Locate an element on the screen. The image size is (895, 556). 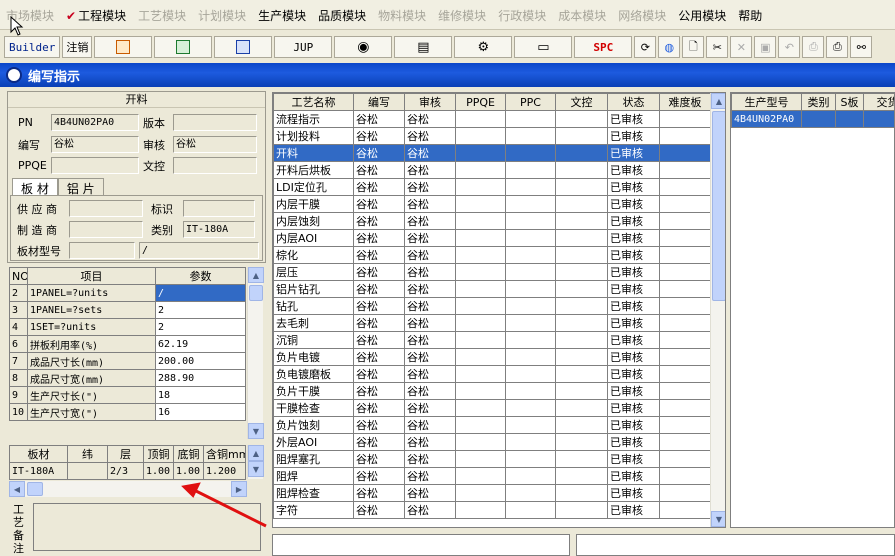
process-row: 负片干膜 谷松 谷松 已审核 is located at coordinates (492, 391).